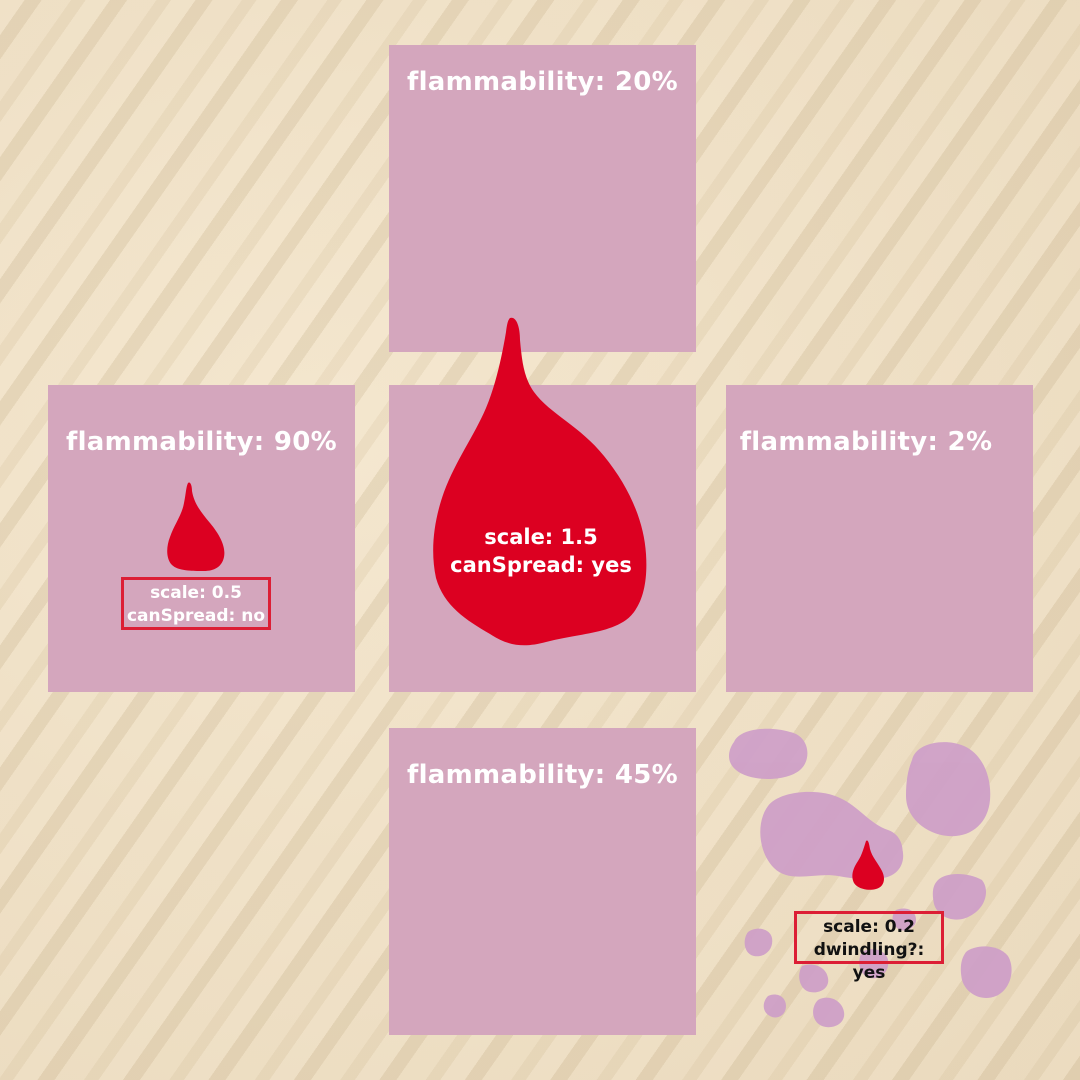 Image resolution: width=1080 pixels, height=1080 pixels. What do you see at coordinates (201, 442) in the screenshot?
I see `tile-left-flammability-label: flammability: 90%` at bounding box center [201, 442].